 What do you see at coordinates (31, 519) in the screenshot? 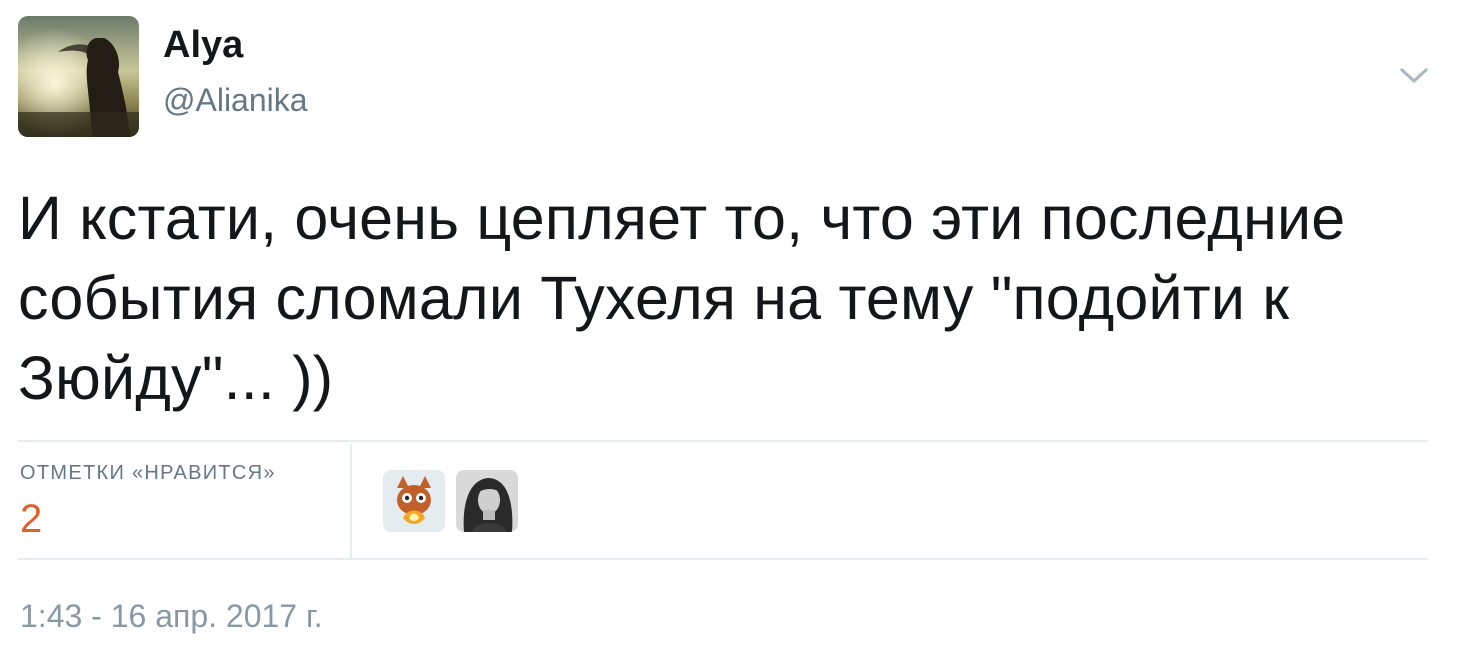
I see `likes-count: 2` at bounding box center [31, 519].